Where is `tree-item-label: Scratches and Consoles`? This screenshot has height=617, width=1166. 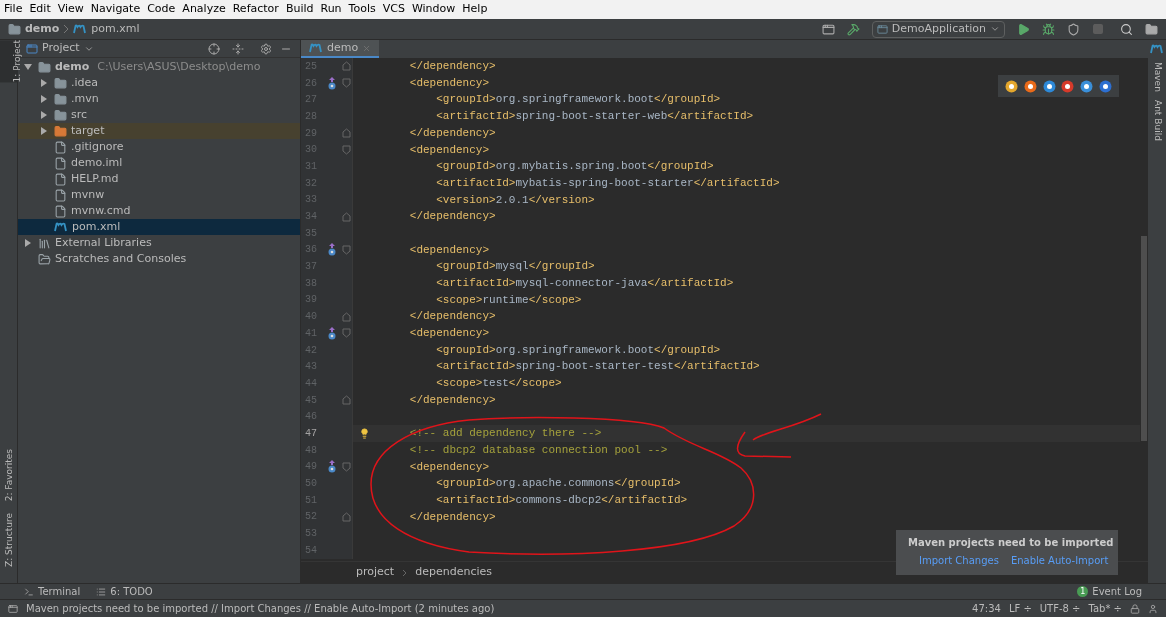 tree-item-label: Scratches and Consoles is located at coordinates (121, 258).